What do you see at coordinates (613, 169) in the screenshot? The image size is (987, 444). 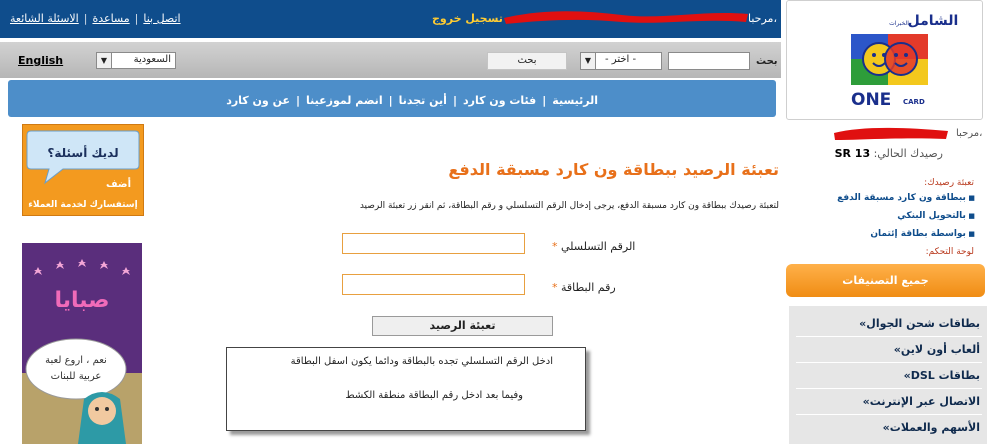 I see `page-title: تعبئة الرصيد ببطاقة ون كارد مسبقة الدفع` at bounding box center [613, 169].